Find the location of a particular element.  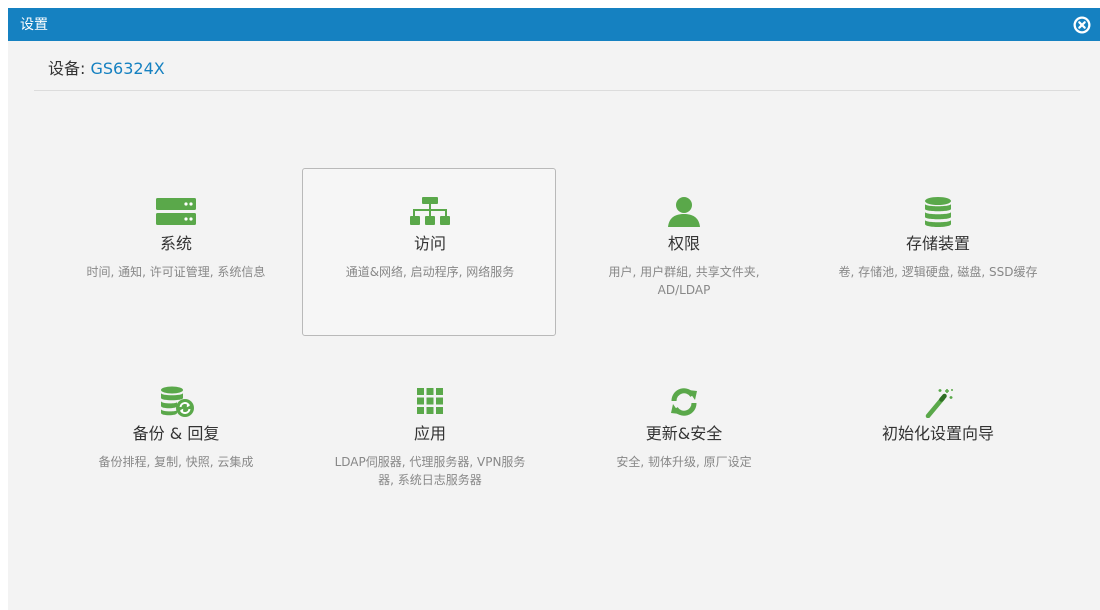

tile-update-security: 更新&安全 安全, 韧体升级, 原厂设定 is located at coordinates (683, 442).